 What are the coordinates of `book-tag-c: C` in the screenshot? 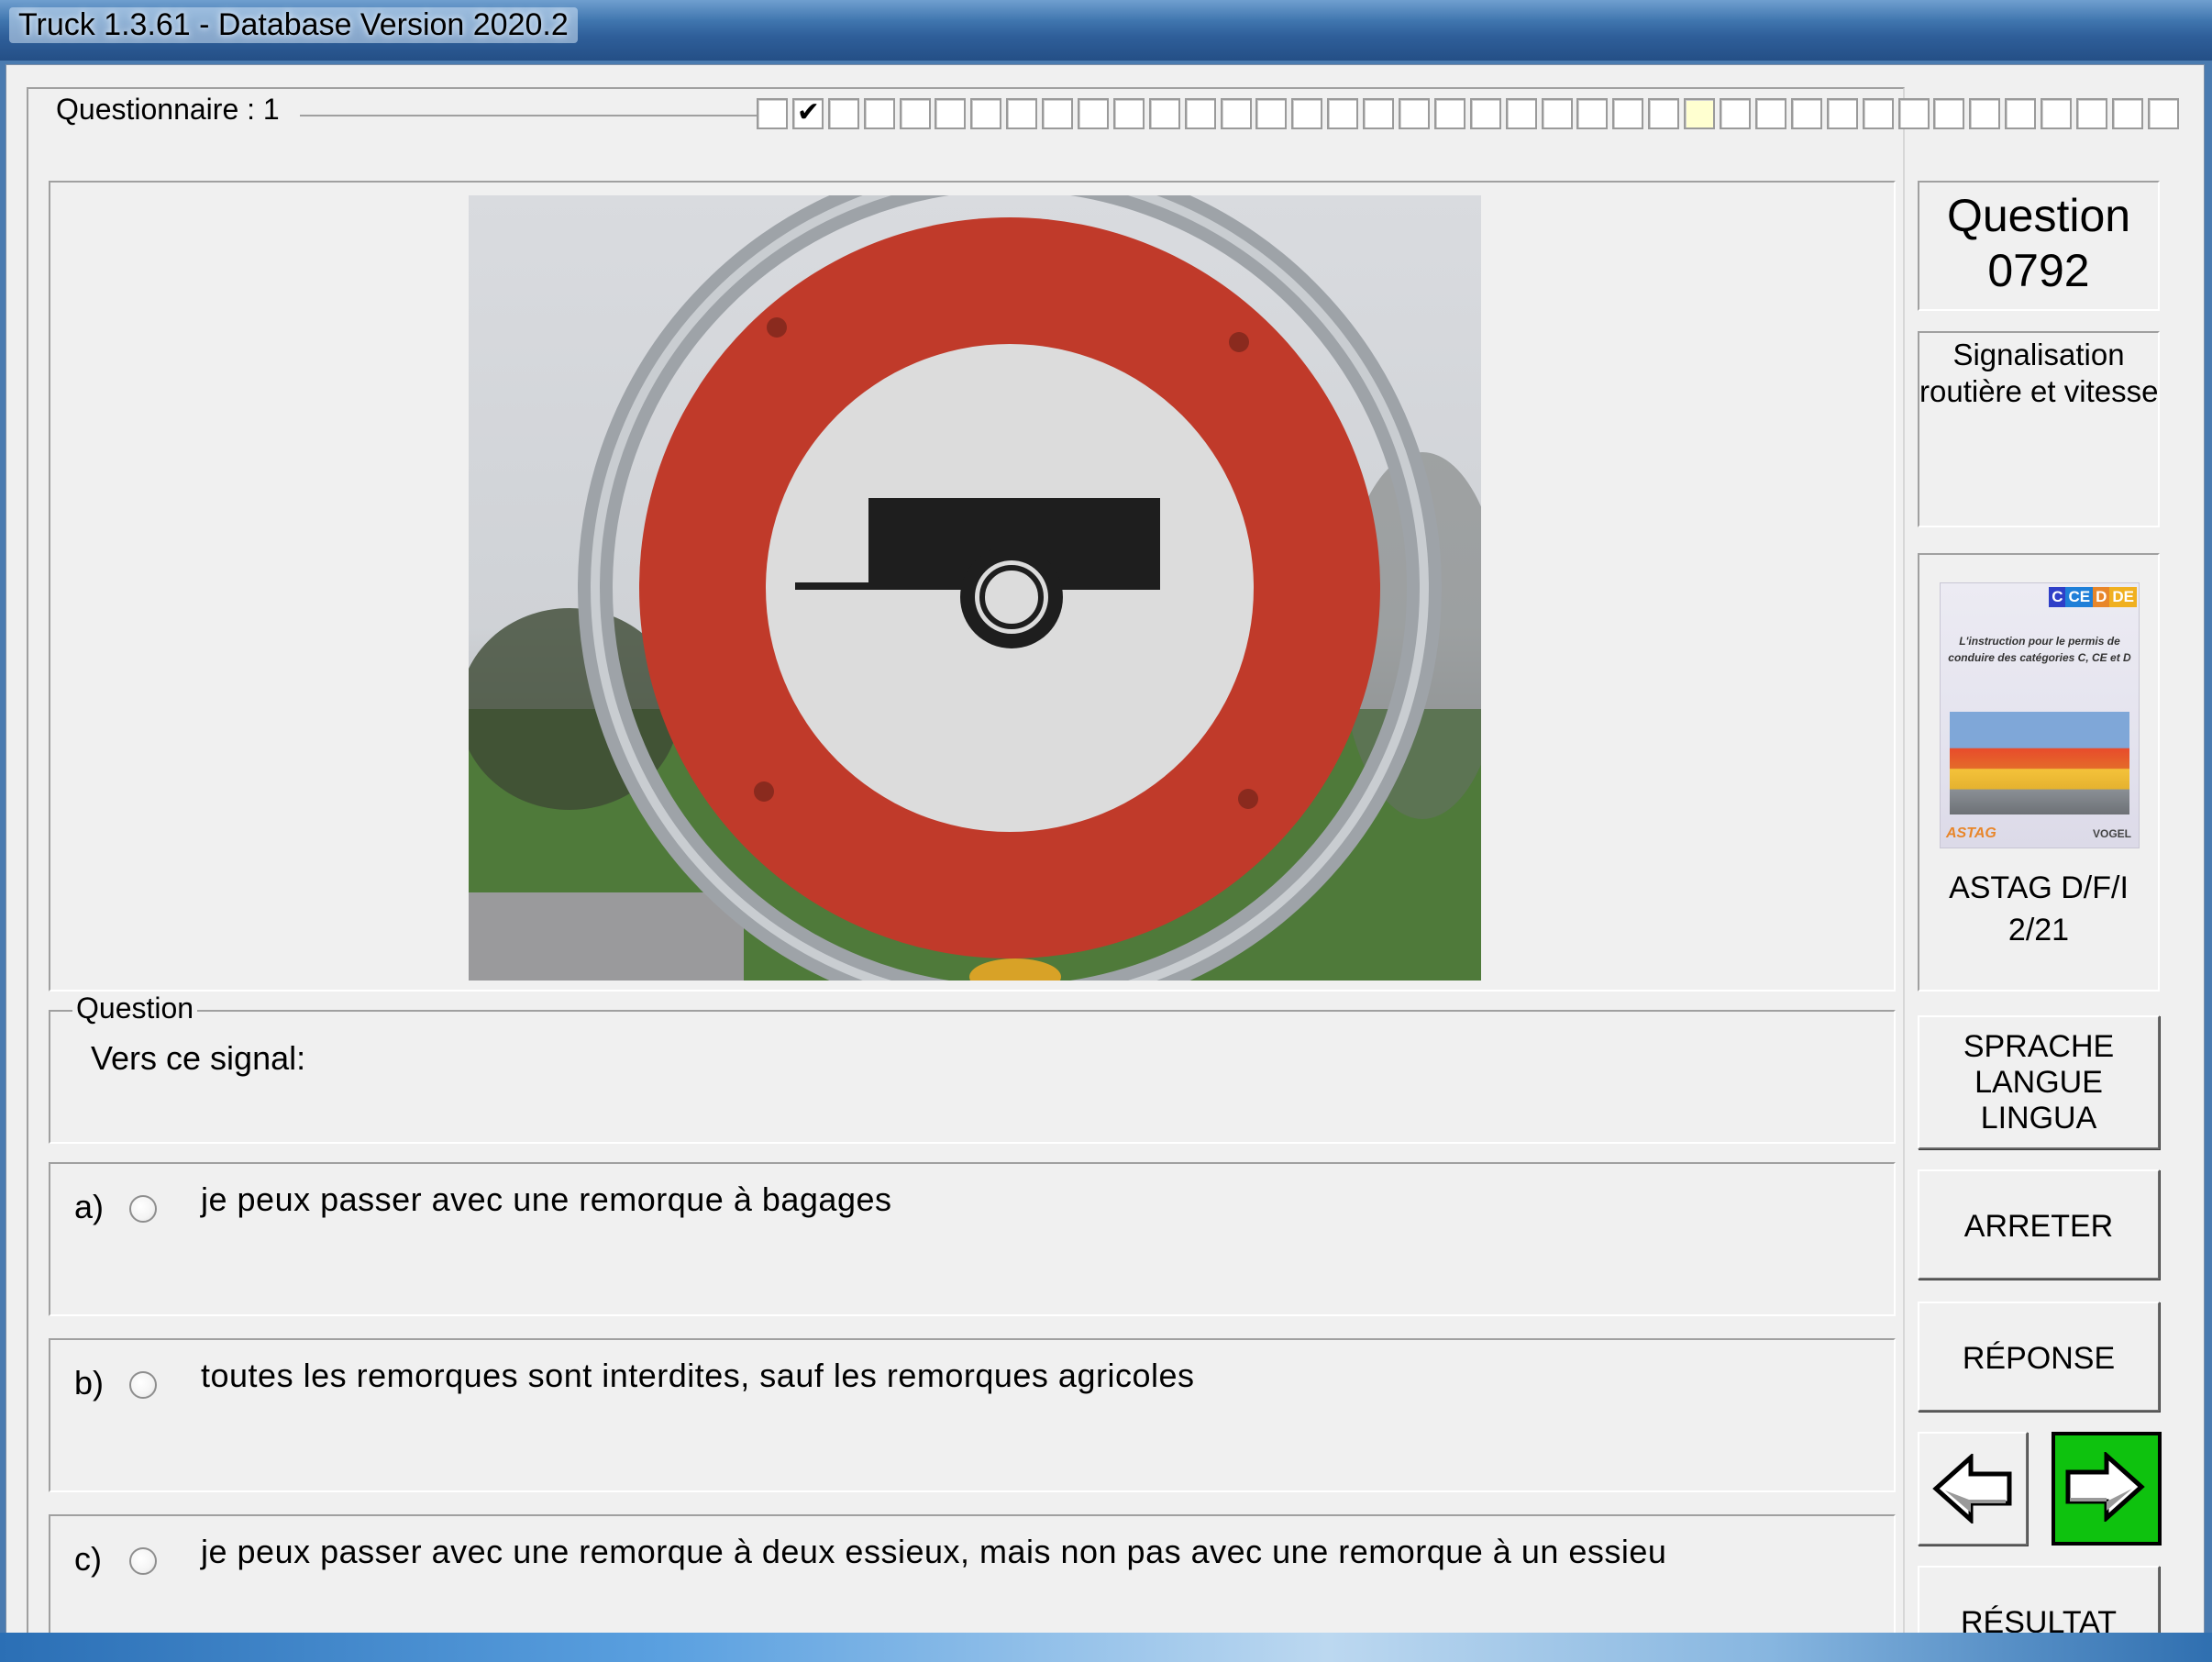 It's located at (2057, 597).